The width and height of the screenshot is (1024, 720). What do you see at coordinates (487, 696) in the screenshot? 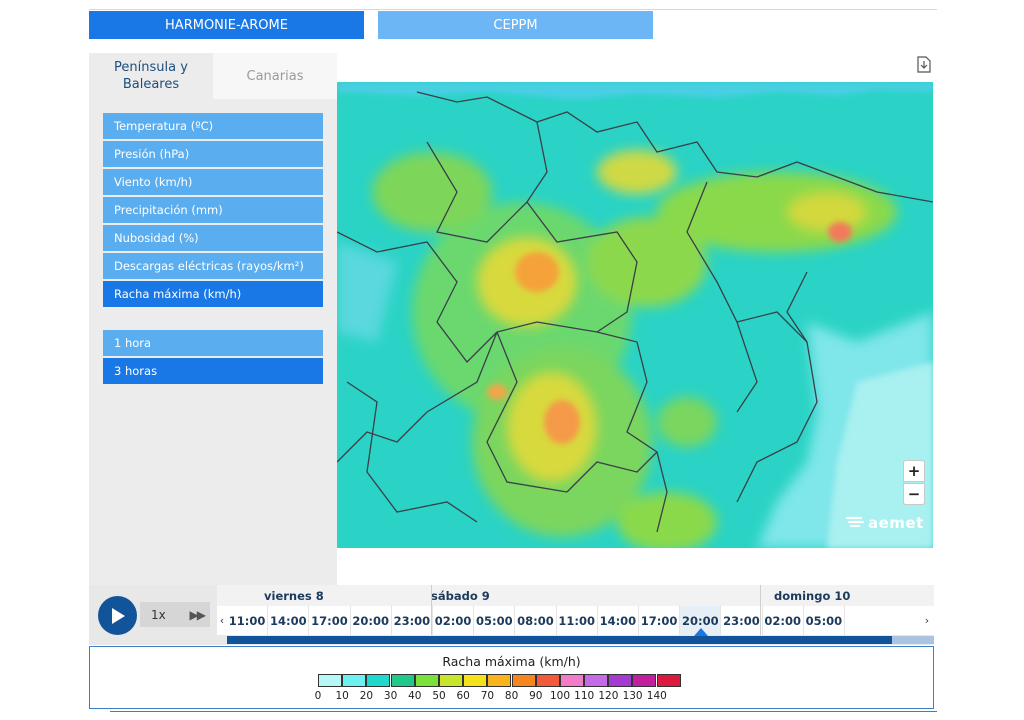
I see `legend-tick: 70` at bounding box center [487, 696].